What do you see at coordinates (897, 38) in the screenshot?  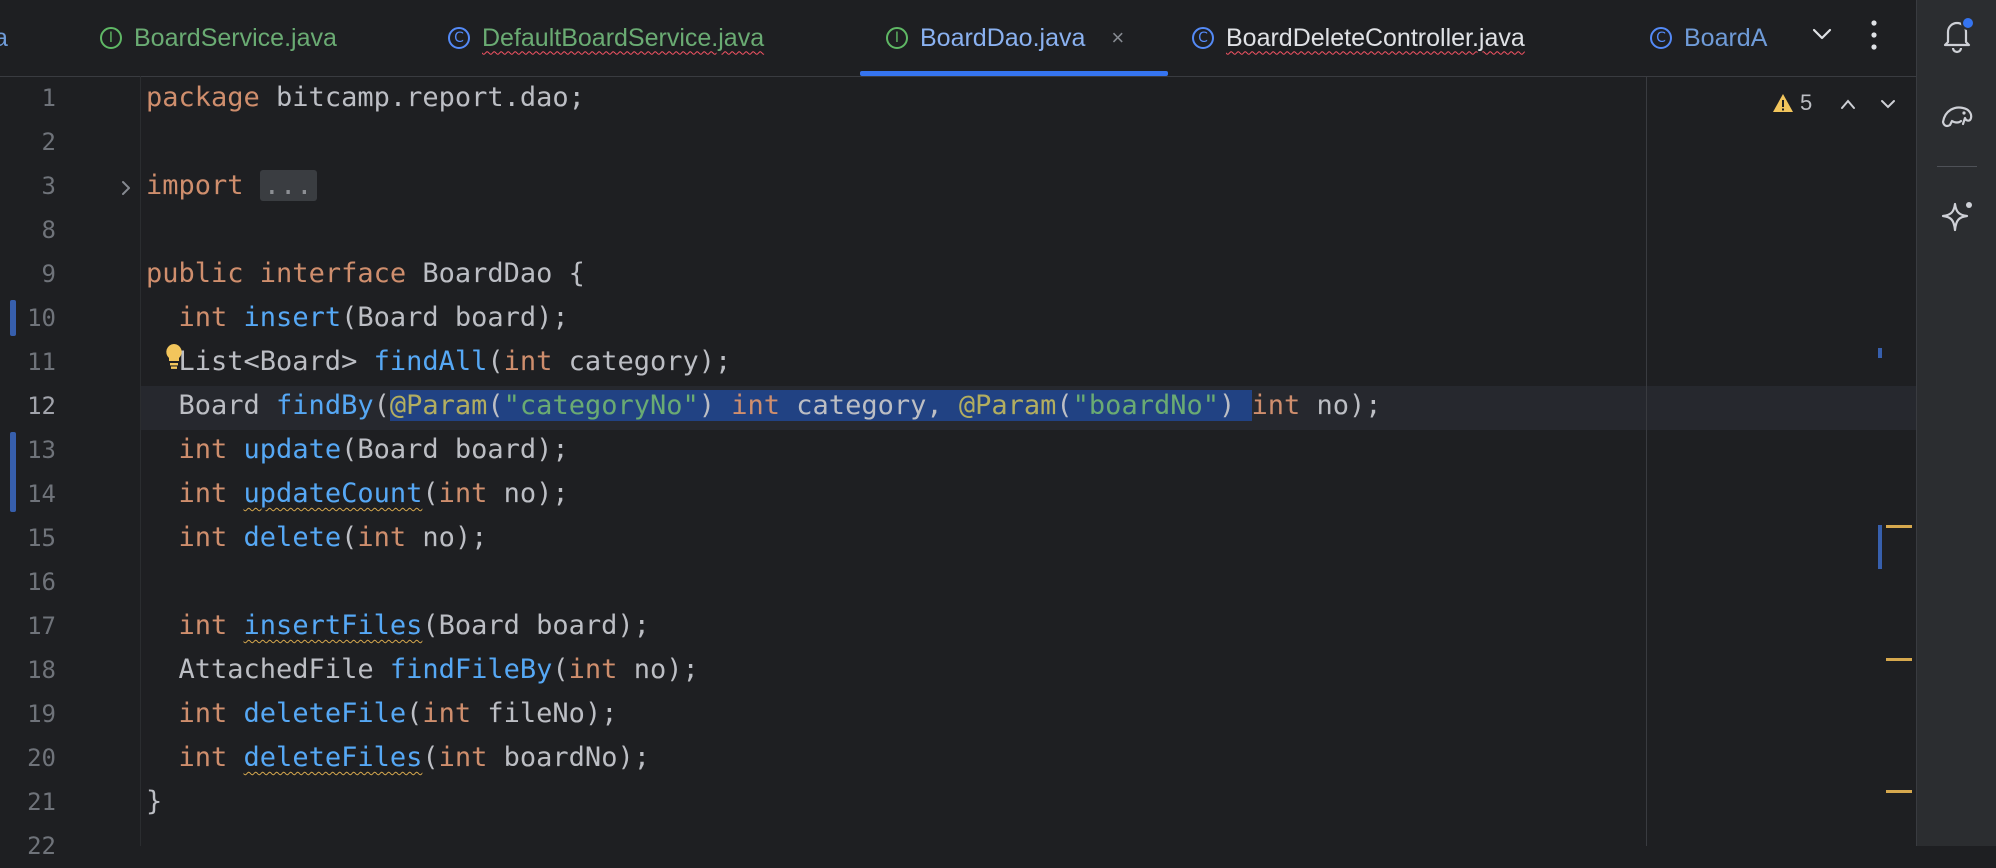 I see `interface-file-icon: I` at bounding box center [897, 38].